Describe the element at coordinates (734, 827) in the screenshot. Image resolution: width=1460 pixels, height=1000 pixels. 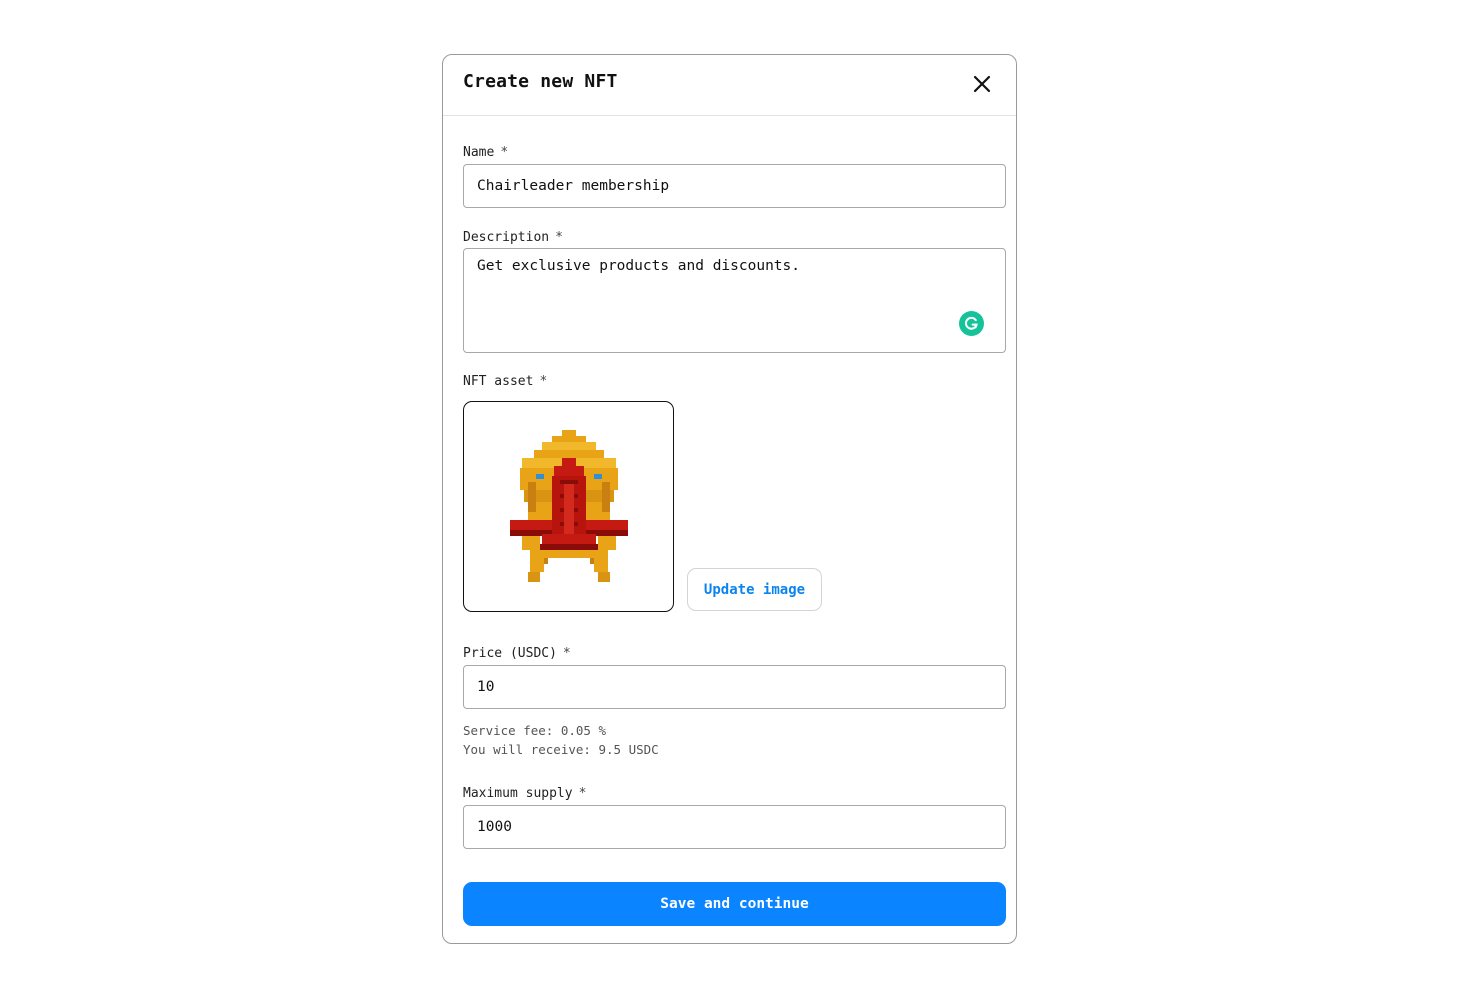
I see `supply-input` at that location.